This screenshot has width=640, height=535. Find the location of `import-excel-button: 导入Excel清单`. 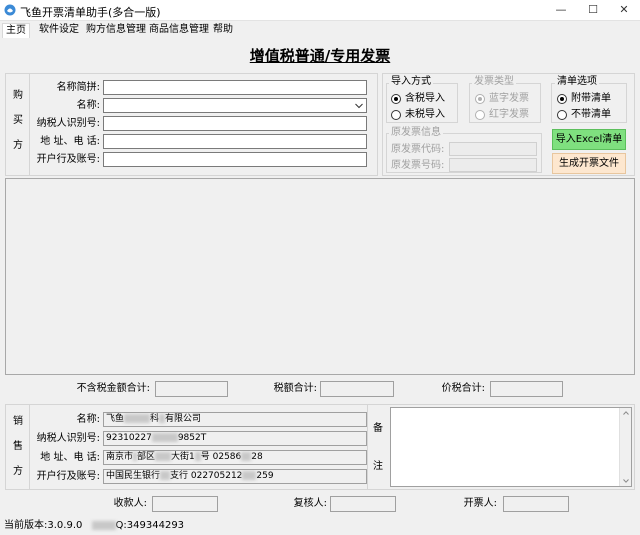

import-excel-button: 导入Excel清单 is located at coordinates (589, 139).